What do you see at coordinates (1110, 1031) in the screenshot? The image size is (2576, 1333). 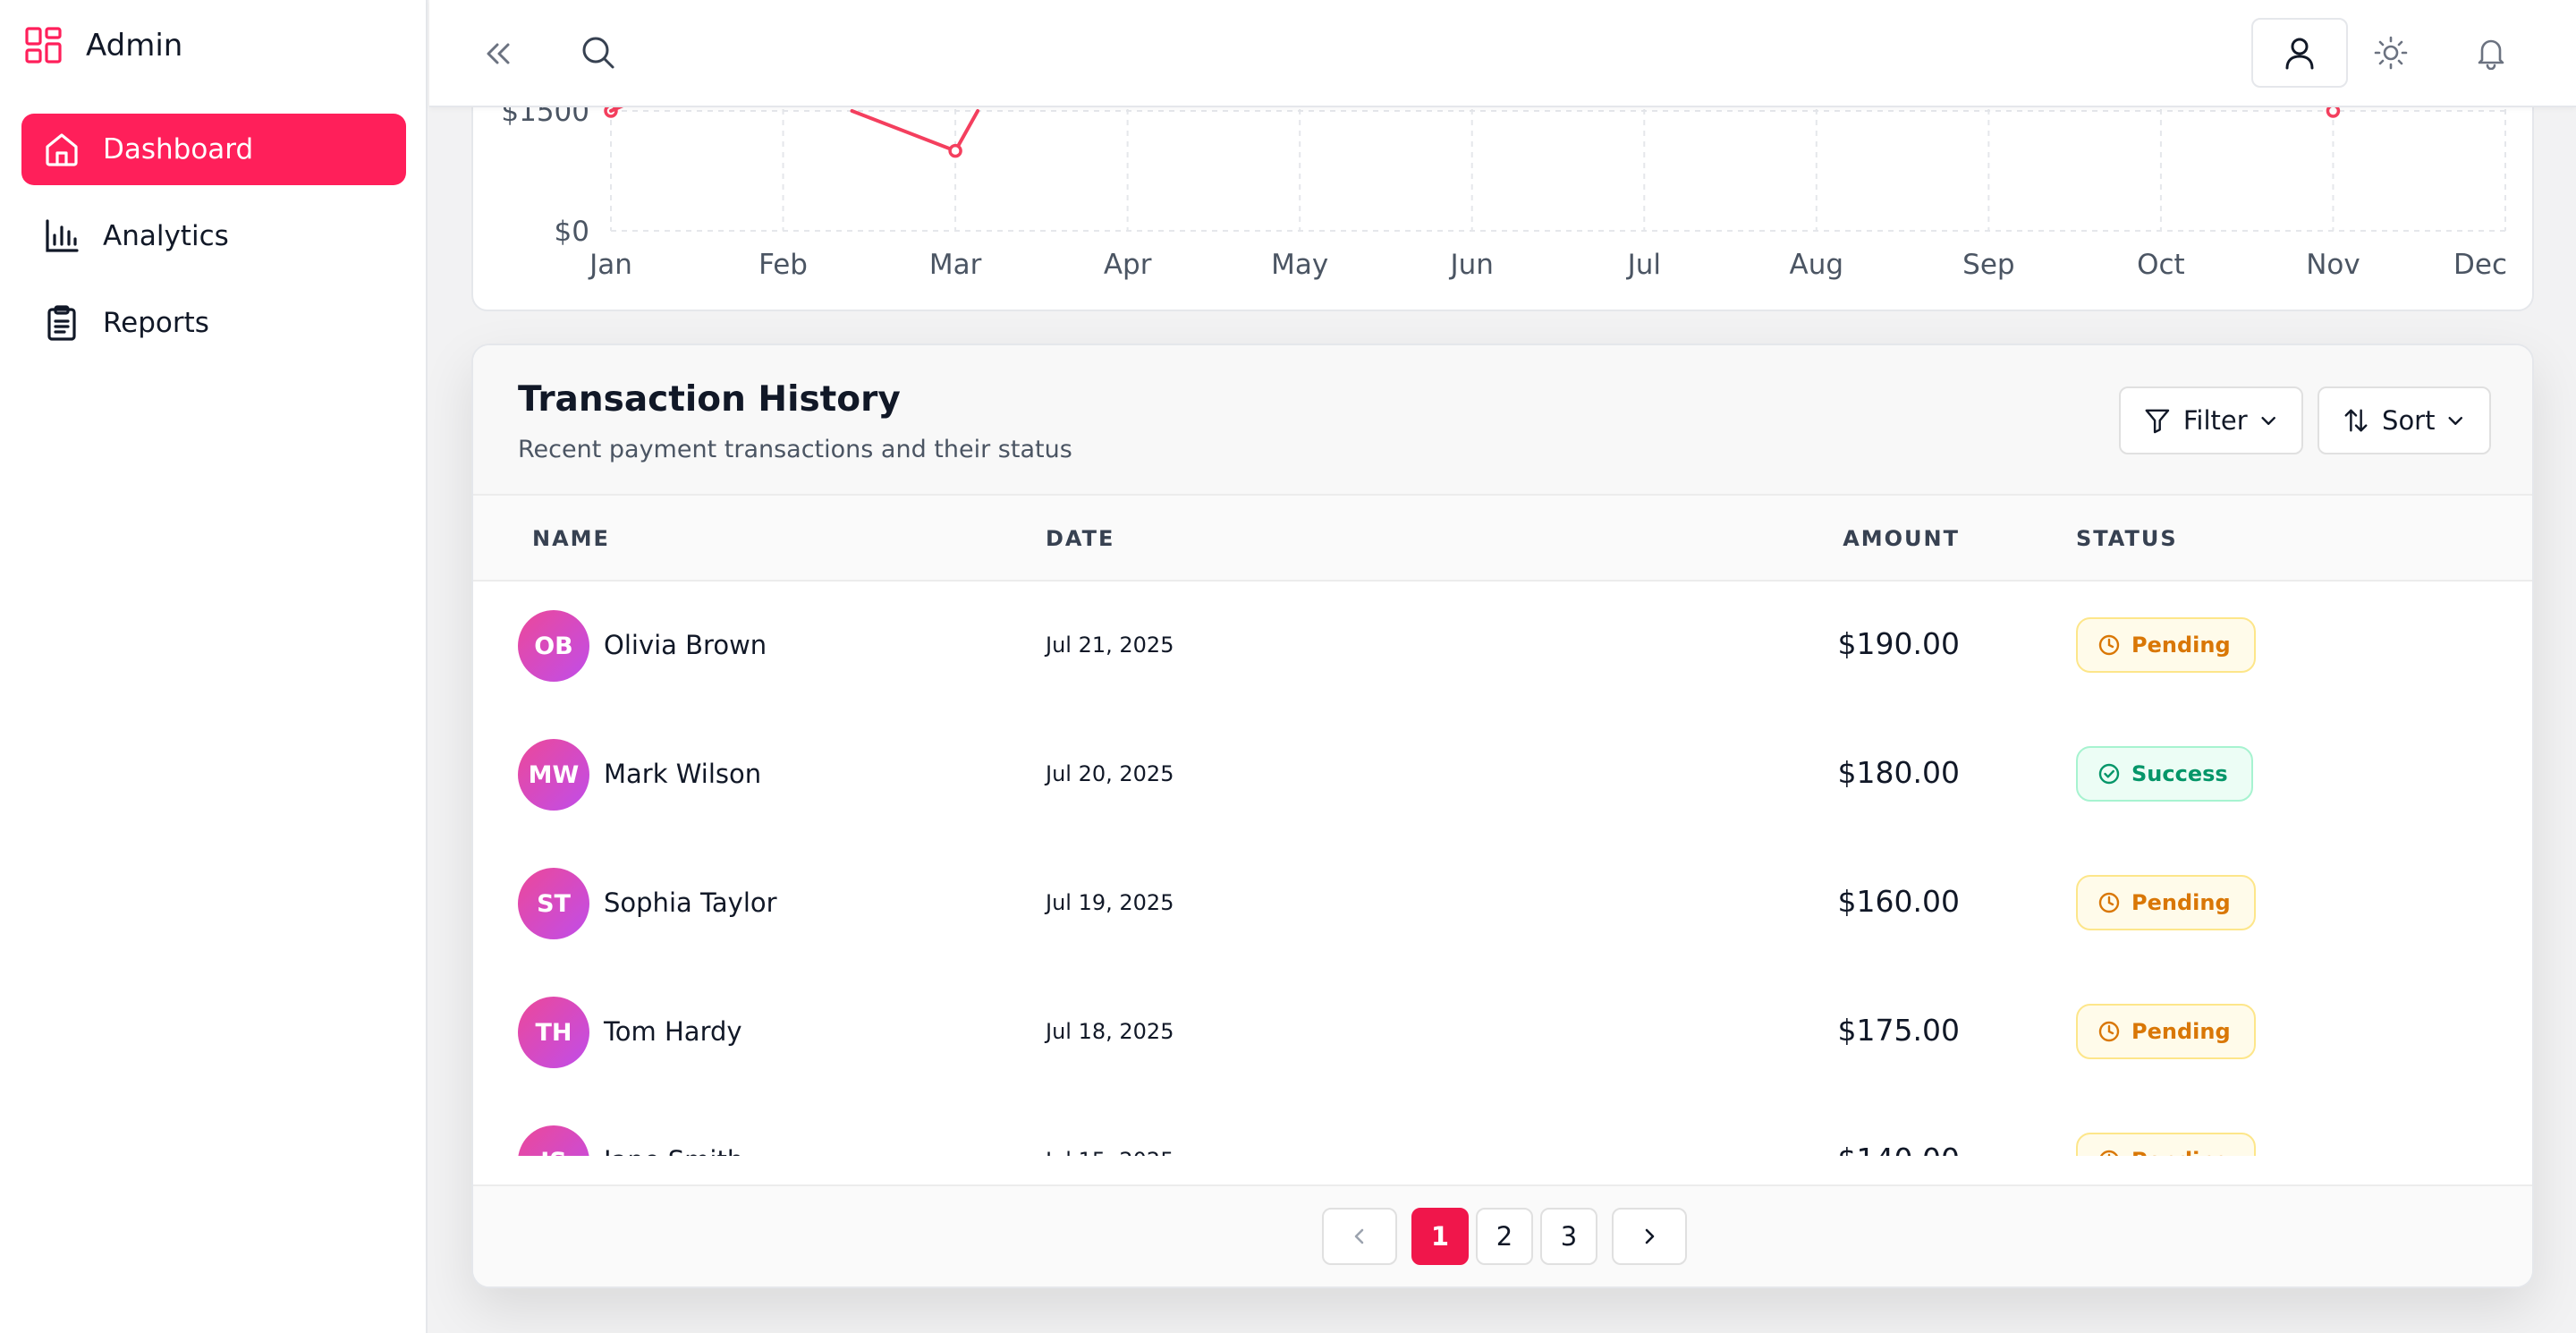 I see `transaction-date: Jul 18, 2025` at bounding box center [1110, 1031].